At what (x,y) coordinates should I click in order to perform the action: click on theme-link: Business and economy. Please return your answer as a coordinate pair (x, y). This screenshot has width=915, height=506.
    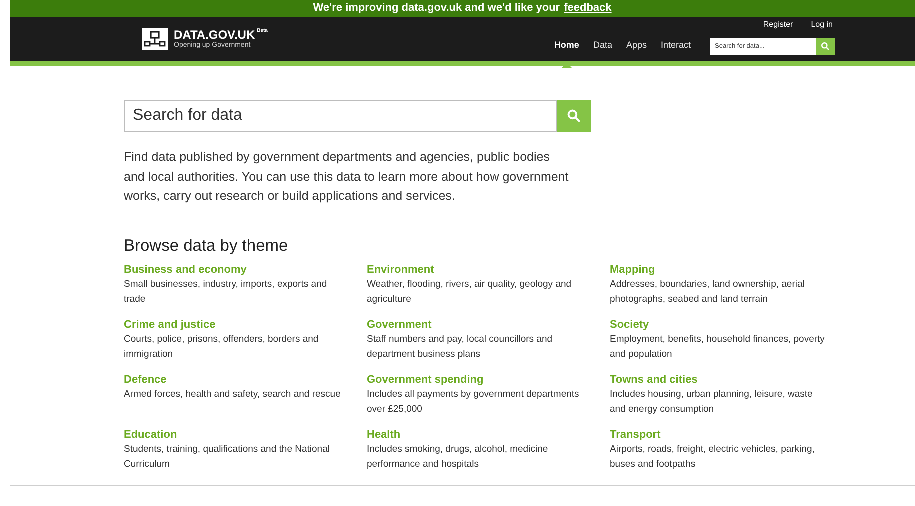
    Looking at the image, I should click on (233, 270).